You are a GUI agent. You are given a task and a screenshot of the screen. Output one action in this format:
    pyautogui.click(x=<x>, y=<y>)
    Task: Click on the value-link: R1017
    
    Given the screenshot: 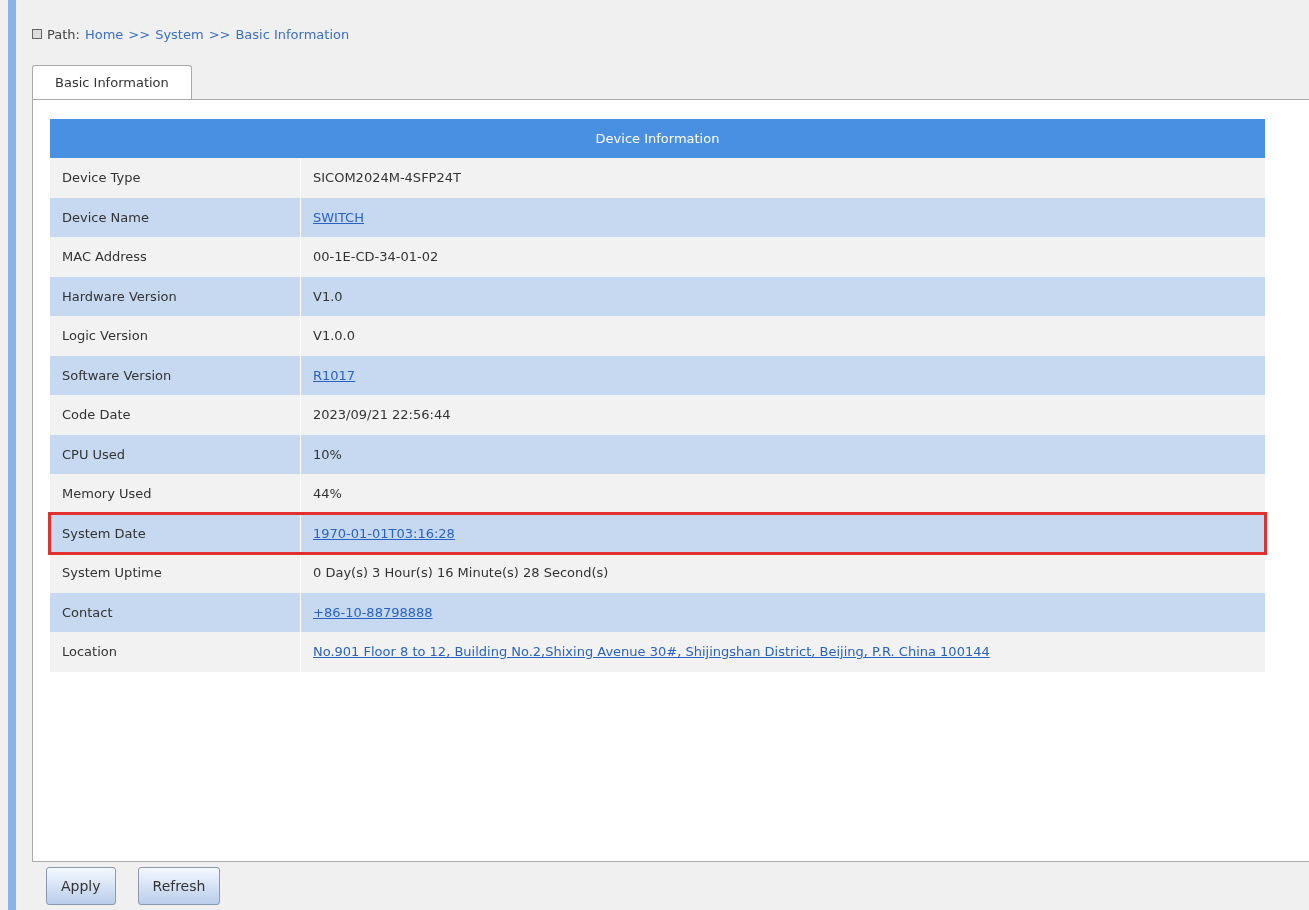 What is the action you would take?
    pyautogui.click(x=334, y=375)
    